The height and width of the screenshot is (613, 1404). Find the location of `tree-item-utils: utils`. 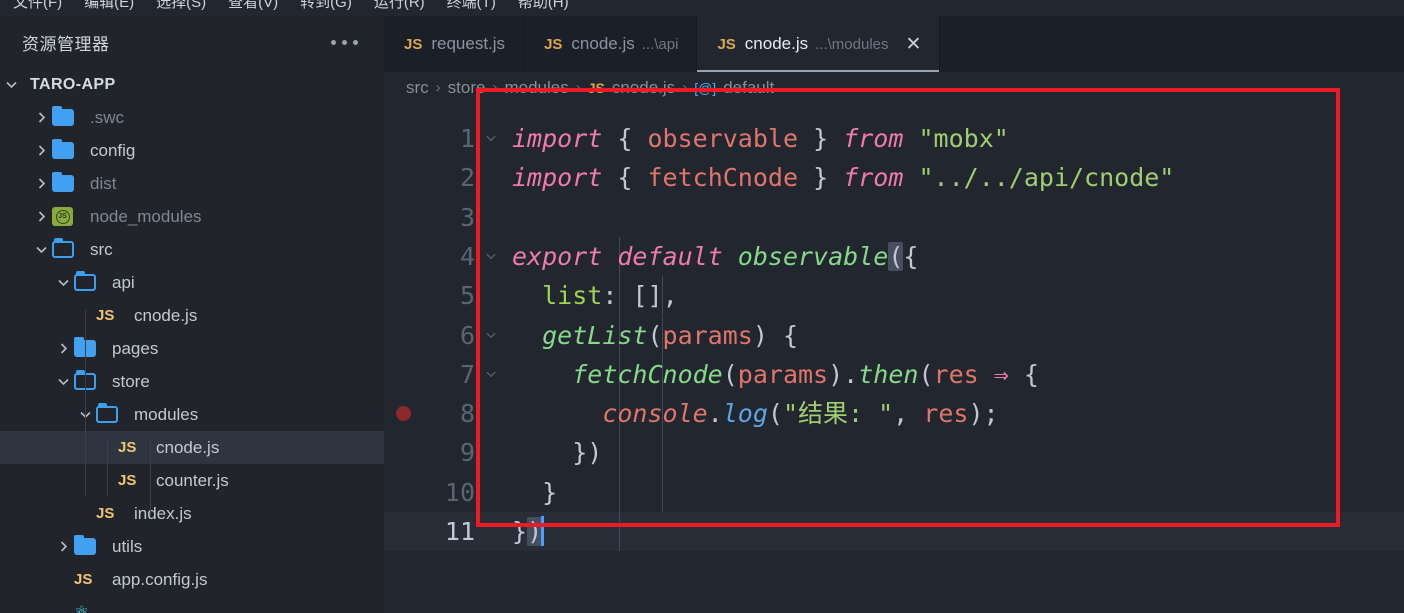

tree-item-utils: utils is located at coordinates (192, 546).